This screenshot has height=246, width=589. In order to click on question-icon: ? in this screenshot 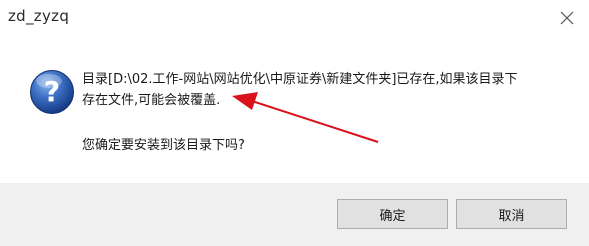, I will do `click(52, 92)`.